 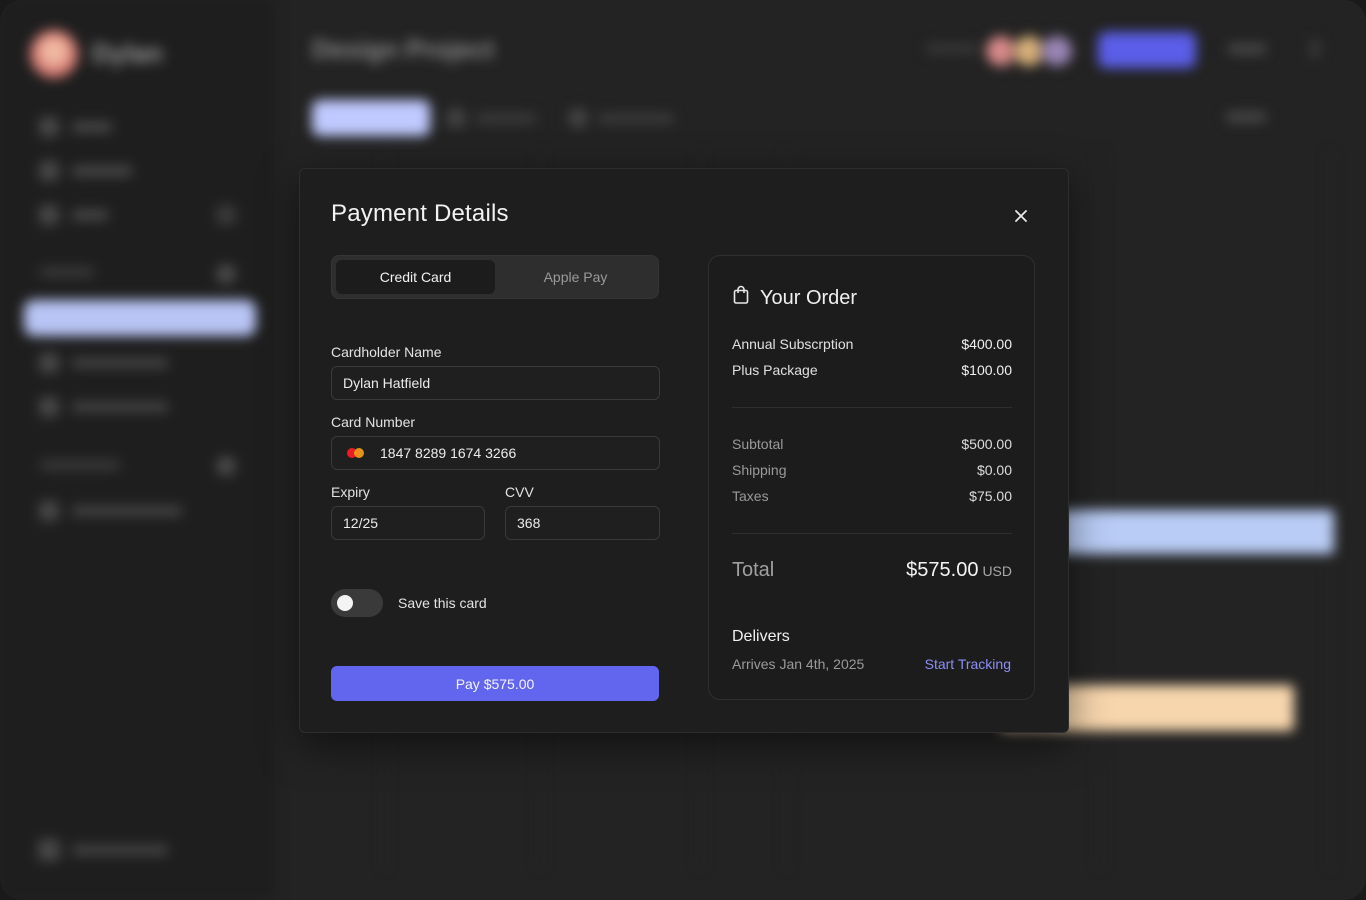 I want to click on add-workspace-icon, so click(x=226, y=466).